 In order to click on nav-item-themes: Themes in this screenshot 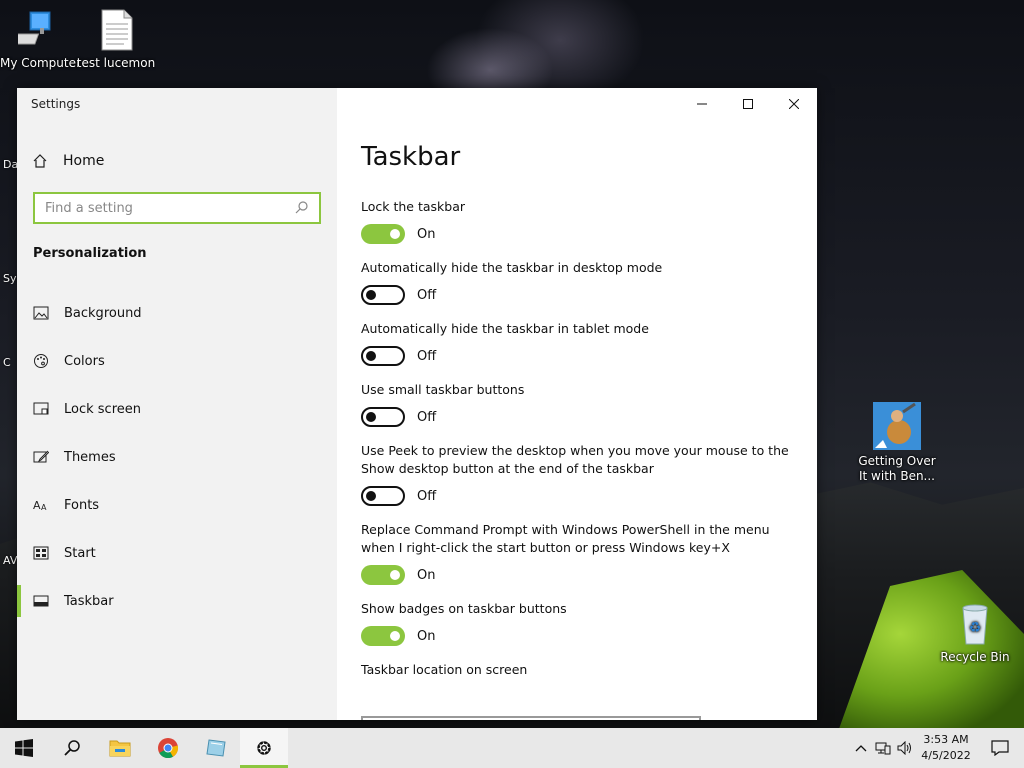, I will do `click(177, 457)`.